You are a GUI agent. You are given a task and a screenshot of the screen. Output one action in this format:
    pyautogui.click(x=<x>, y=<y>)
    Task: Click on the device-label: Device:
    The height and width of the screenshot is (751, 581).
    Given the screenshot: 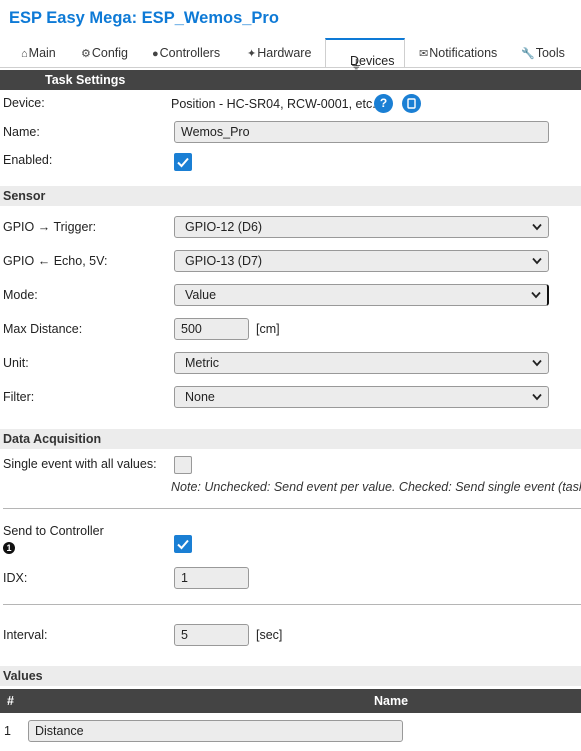 What is the action you would take?
    pyautogui.click(x=24, y=103)
    